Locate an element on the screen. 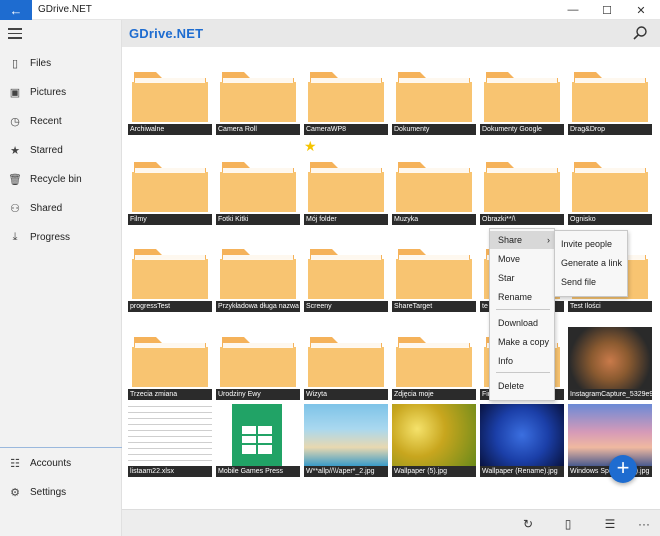 Image resolution: width=660 pixels, height=536 pixels. menu-item-move: Move is located at coordinates (523, 259).